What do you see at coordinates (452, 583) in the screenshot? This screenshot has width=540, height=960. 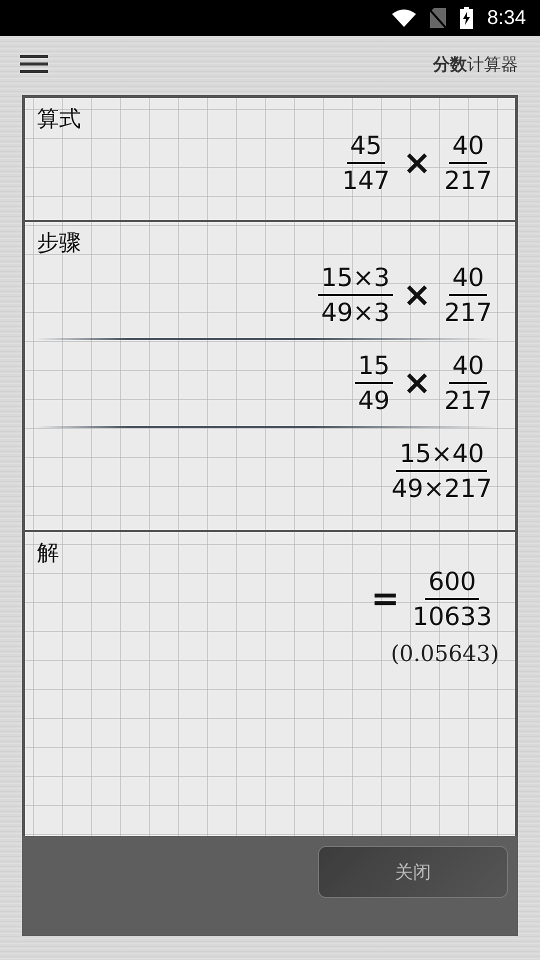 I see `numerator: 600` at bounding box center [452, 583].